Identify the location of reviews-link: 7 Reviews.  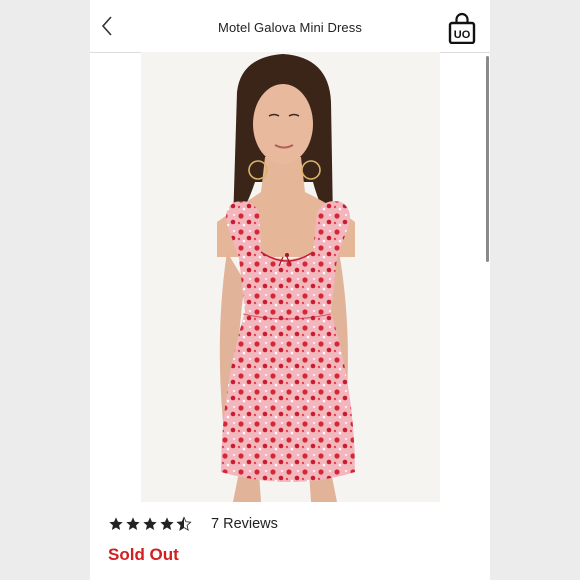
(244, 524).